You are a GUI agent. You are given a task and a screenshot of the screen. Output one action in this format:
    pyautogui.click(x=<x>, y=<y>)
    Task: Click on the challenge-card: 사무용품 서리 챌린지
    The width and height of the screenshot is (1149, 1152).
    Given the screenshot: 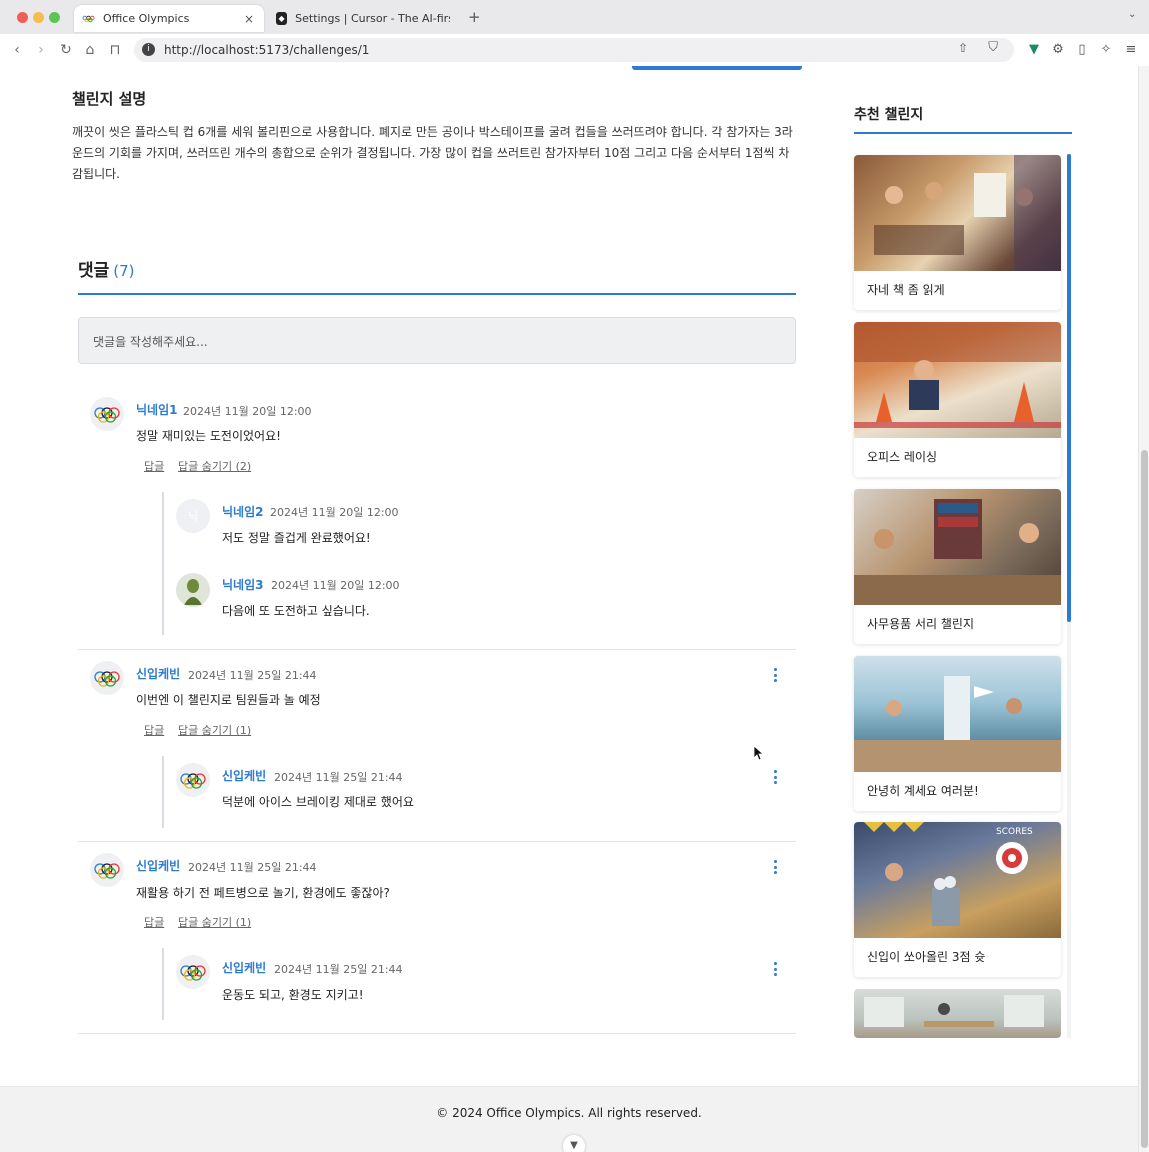 What is the action you would take?
    pyautogui.click(x=957, y=566)
    